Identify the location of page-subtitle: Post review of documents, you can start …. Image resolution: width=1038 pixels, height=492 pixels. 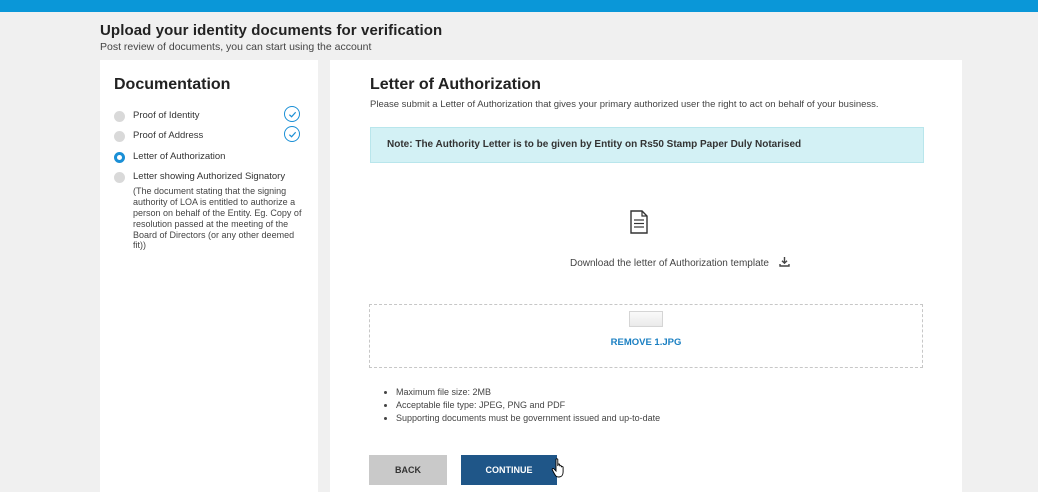
(236, 47).